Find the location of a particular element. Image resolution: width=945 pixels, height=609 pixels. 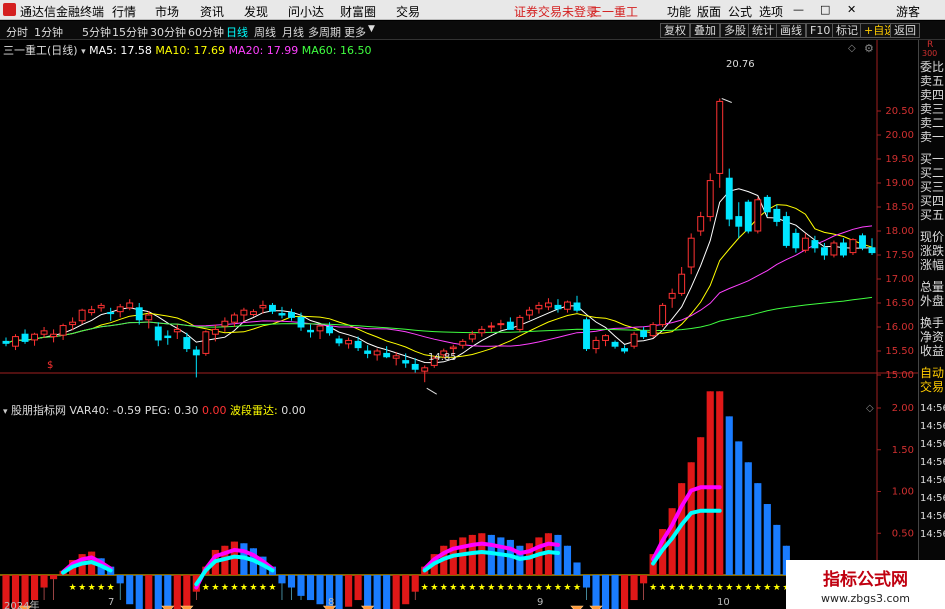

back-button: 返回 is located at coordinates (905, 30).